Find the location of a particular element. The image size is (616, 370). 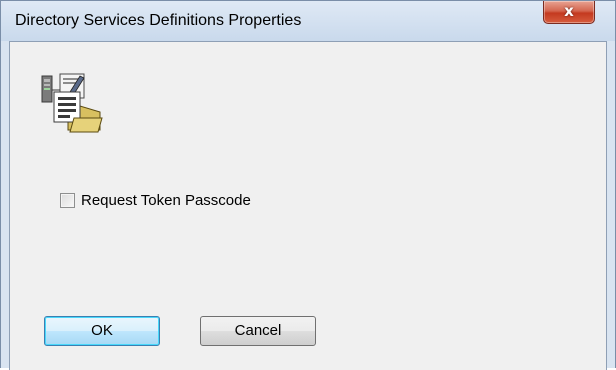

request-token-passcode-option: Request Token Passcode is located at coordinates (155, 200).